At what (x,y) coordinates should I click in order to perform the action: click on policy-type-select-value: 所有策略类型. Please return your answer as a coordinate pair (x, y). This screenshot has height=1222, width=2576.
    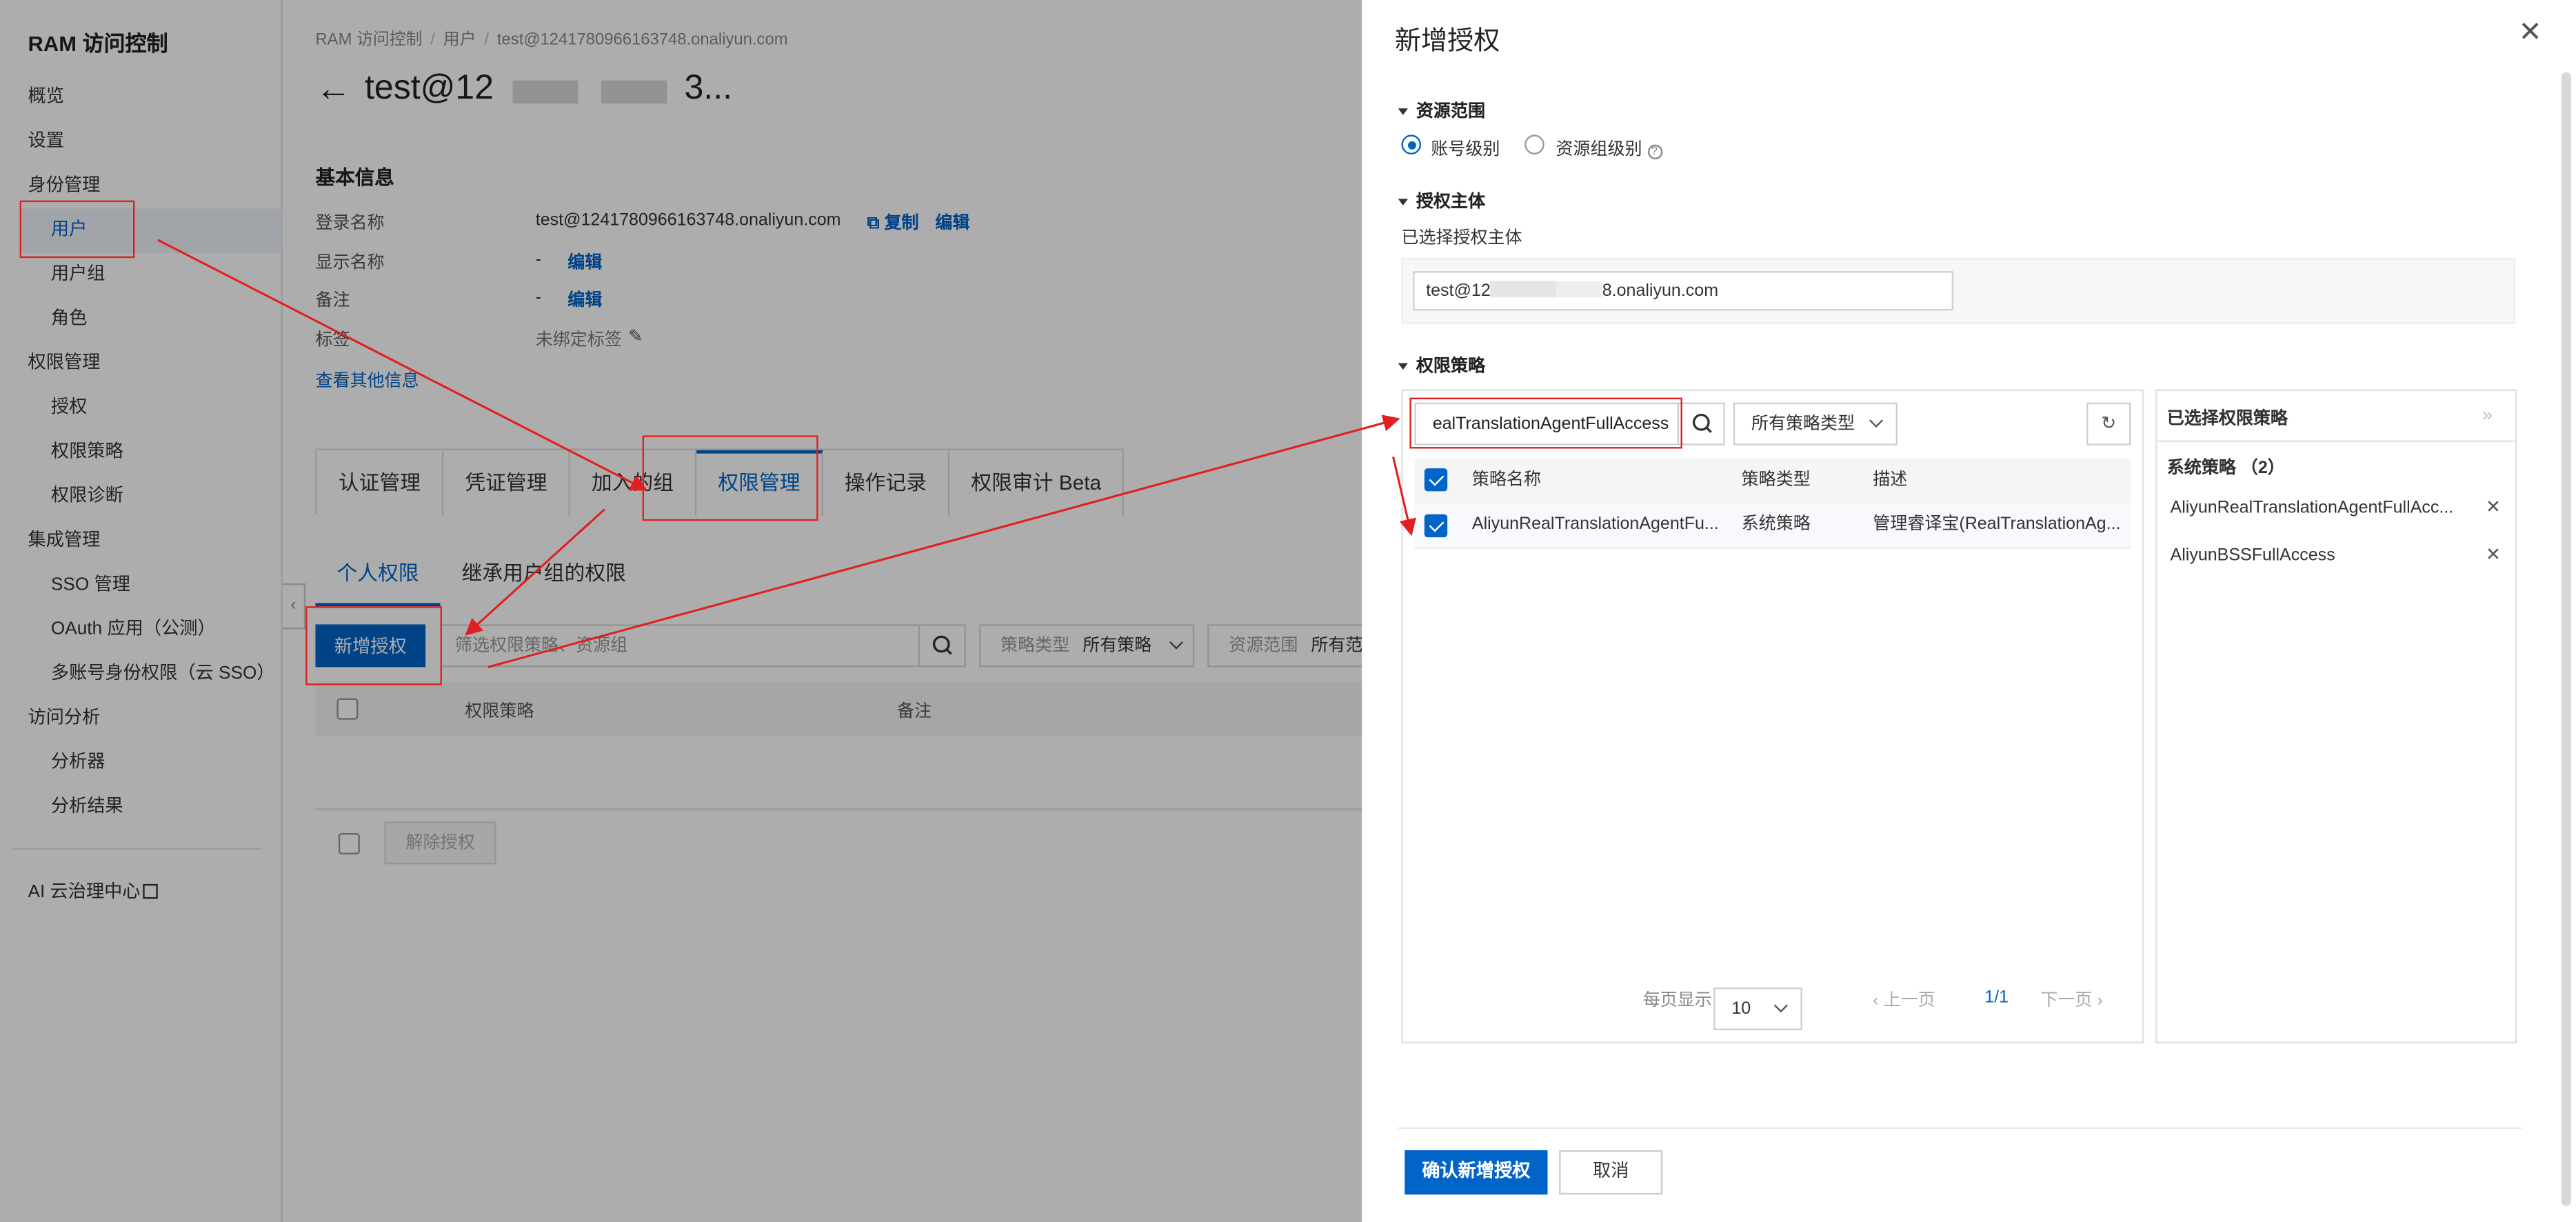
    Looking at the image, I should click on (1803, 424).